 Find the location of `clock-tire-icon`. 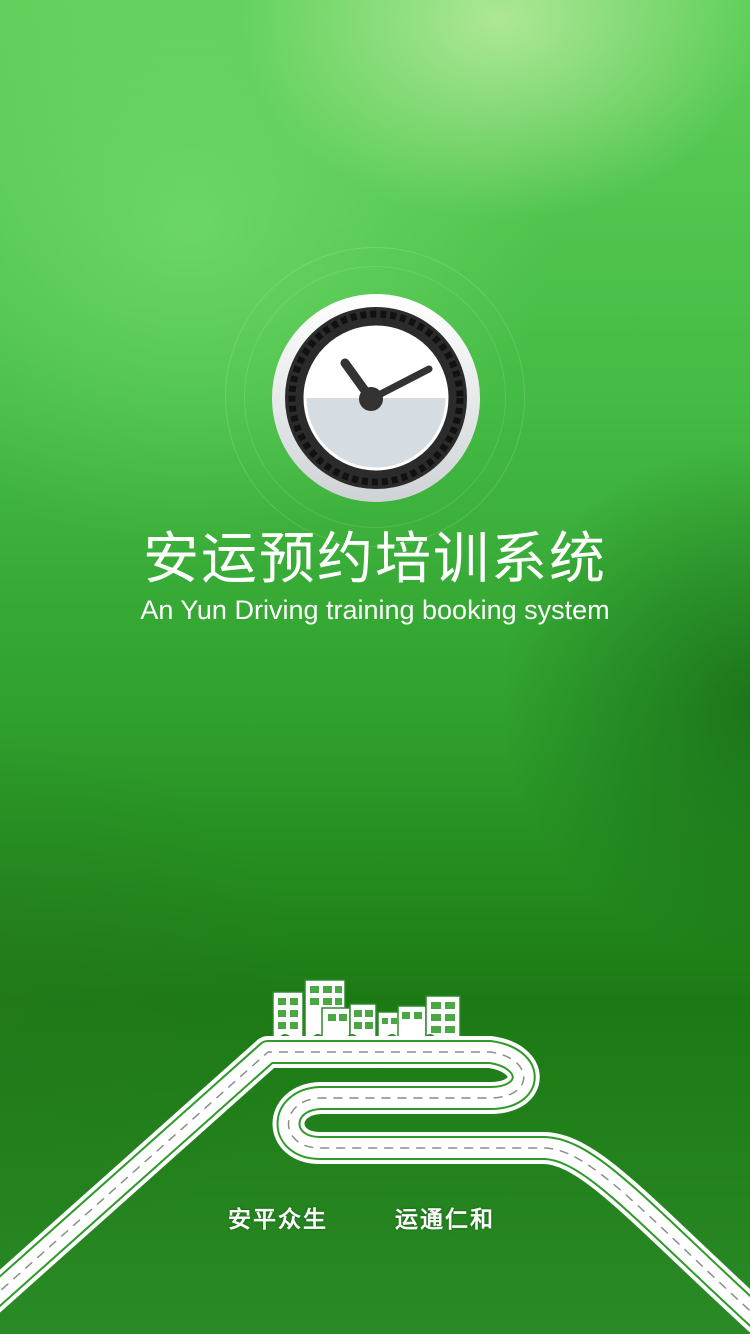

clock-tire-icon is located at coordinates (376, 398).